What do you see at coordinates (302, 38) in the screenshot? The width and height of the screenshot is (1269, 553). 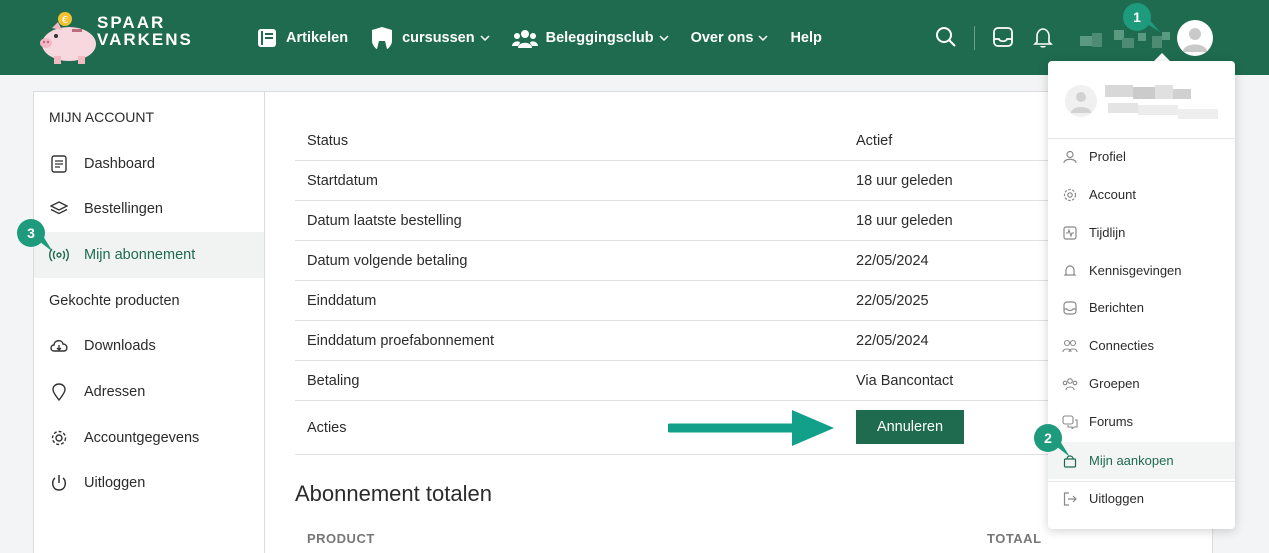 I see `nav-artikelen: Artikelen` at bounding box center [302, 38].